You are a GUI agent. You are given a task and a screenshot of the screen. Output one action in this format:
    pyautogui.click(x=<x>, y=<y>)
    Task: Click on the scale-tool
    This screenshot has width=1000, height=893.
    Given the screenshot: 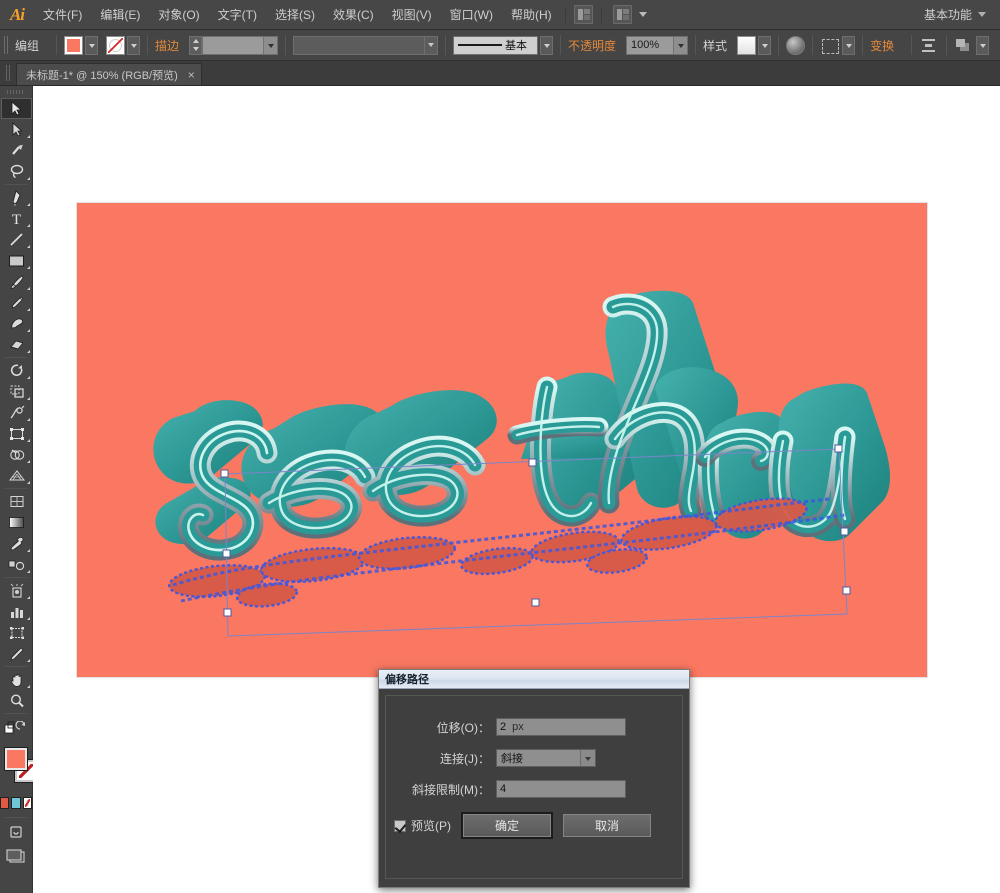 What is the action you would take?
    pyautogui.click(x=16, y=391)
    